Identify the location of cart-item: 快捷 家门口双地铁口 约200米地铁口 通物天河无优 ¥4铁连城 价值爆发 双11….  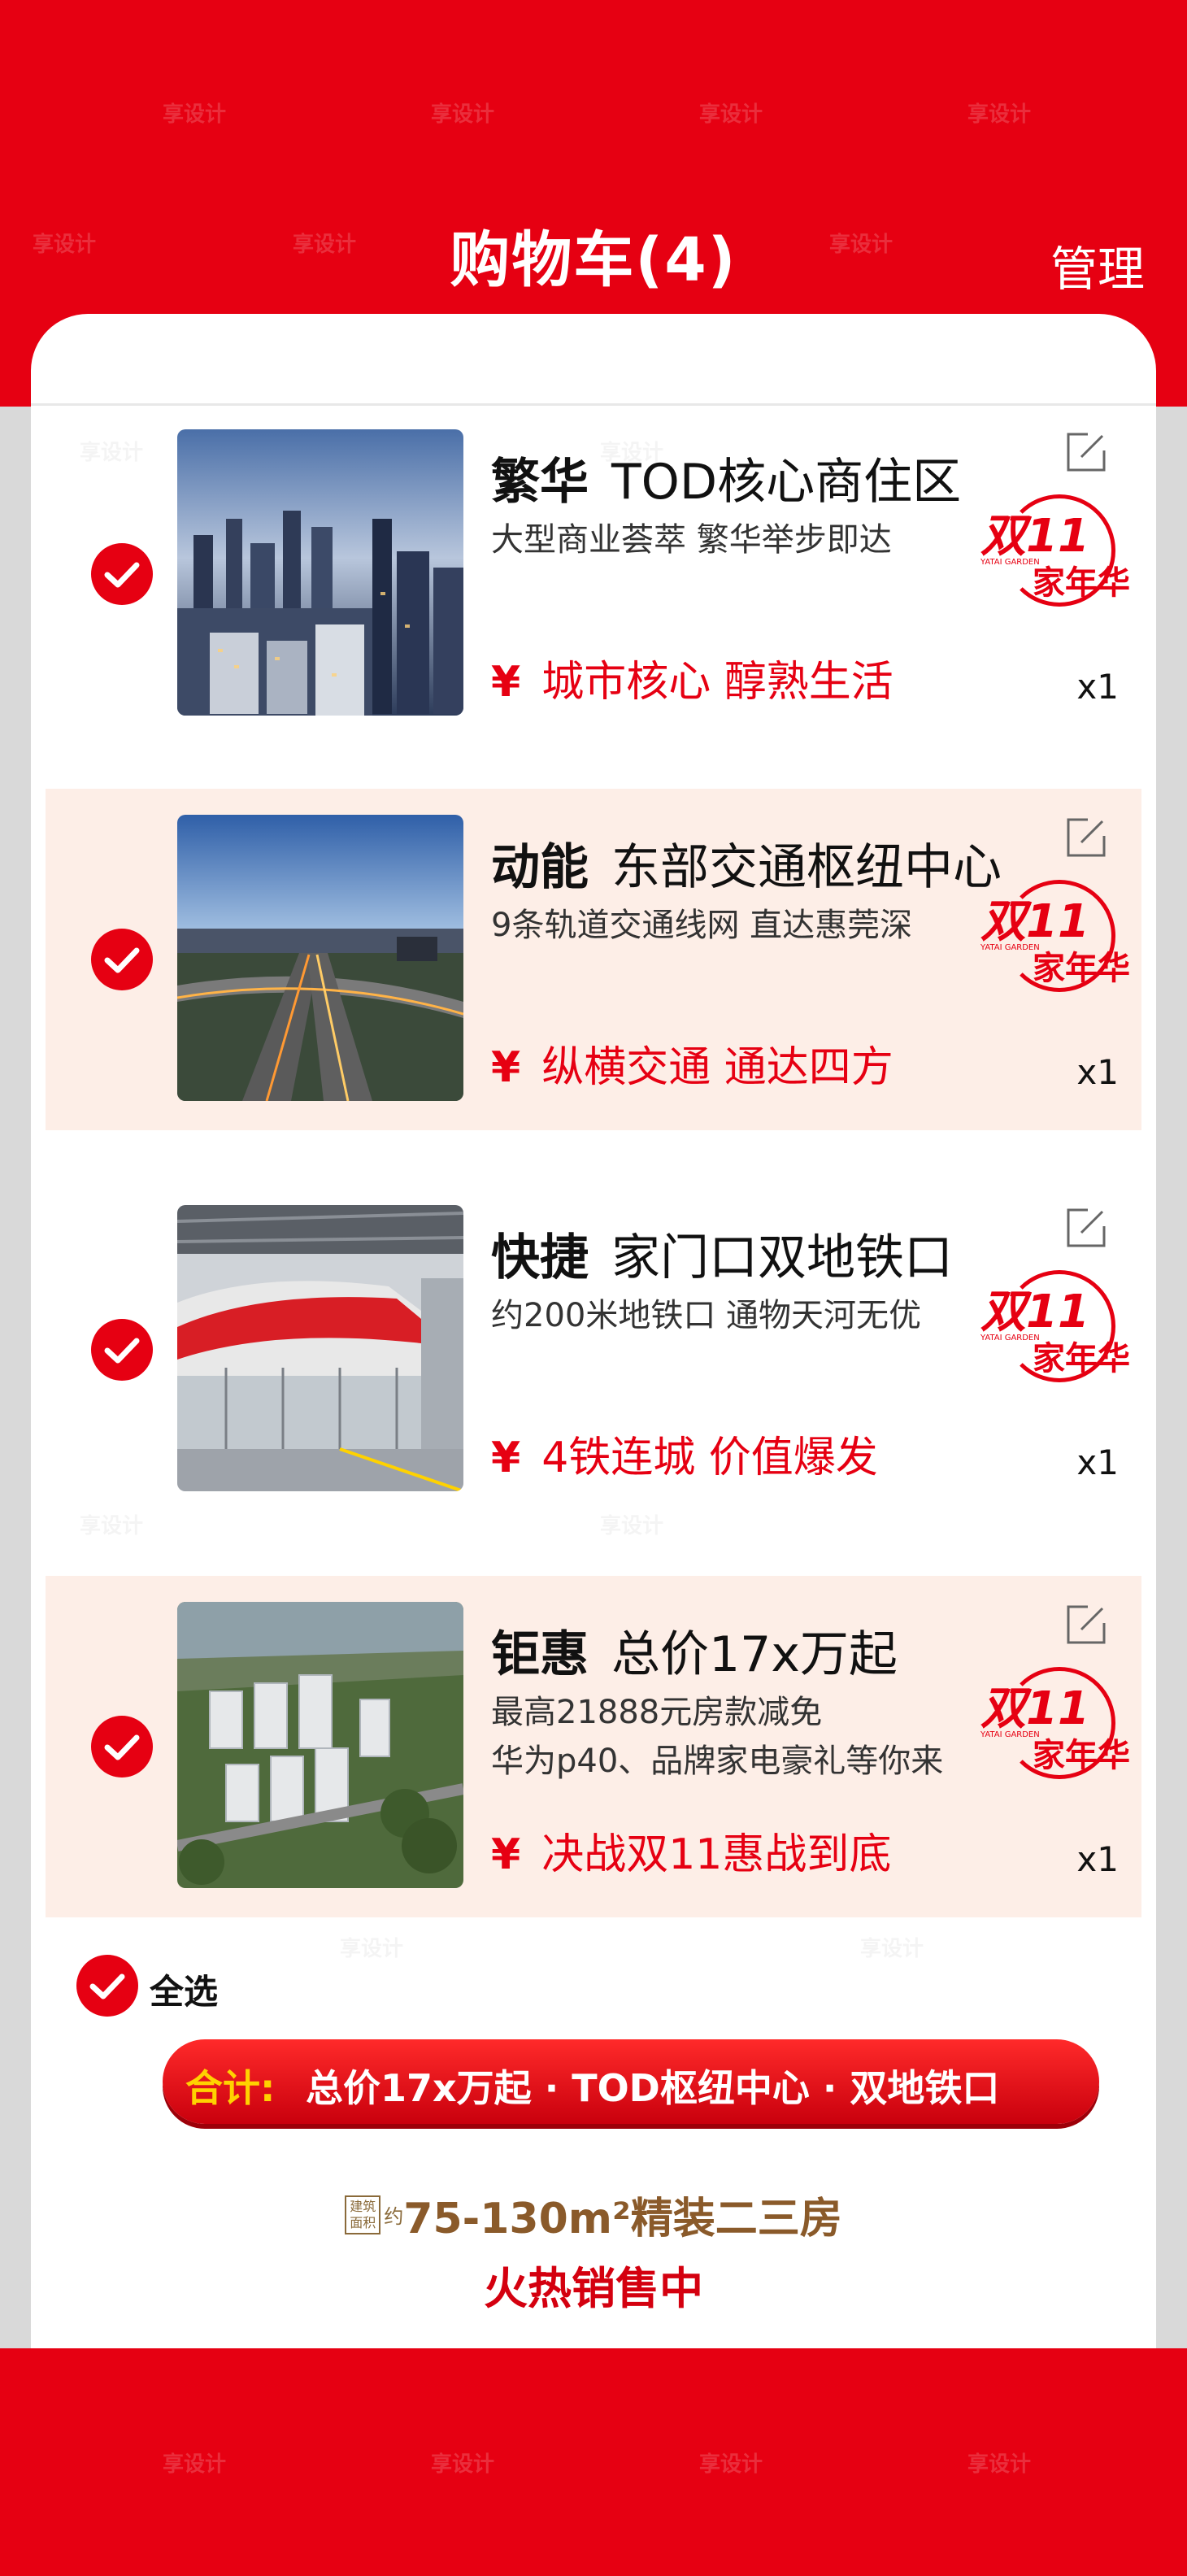
(593, 1350).